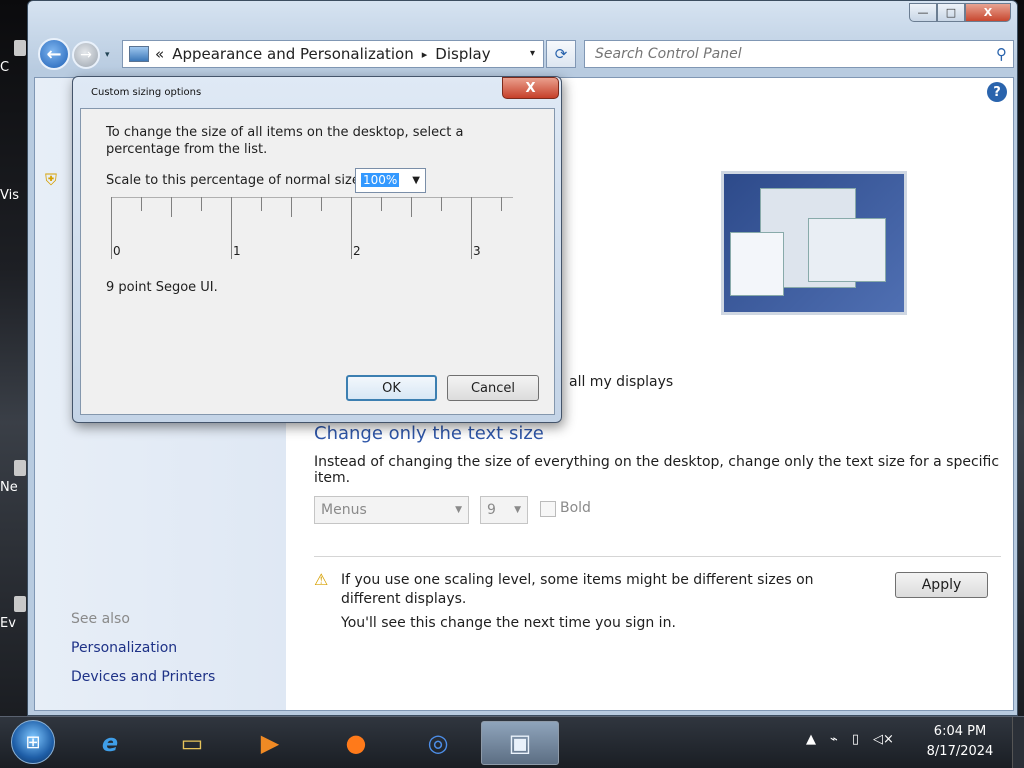 Image resolution: width=1024 pixels, height=768 pixels. What do you see at coordinates (1001, 54) in the screenshot?
I see `magnifier-icon: ⚲` at bounding box center [1001, 54].